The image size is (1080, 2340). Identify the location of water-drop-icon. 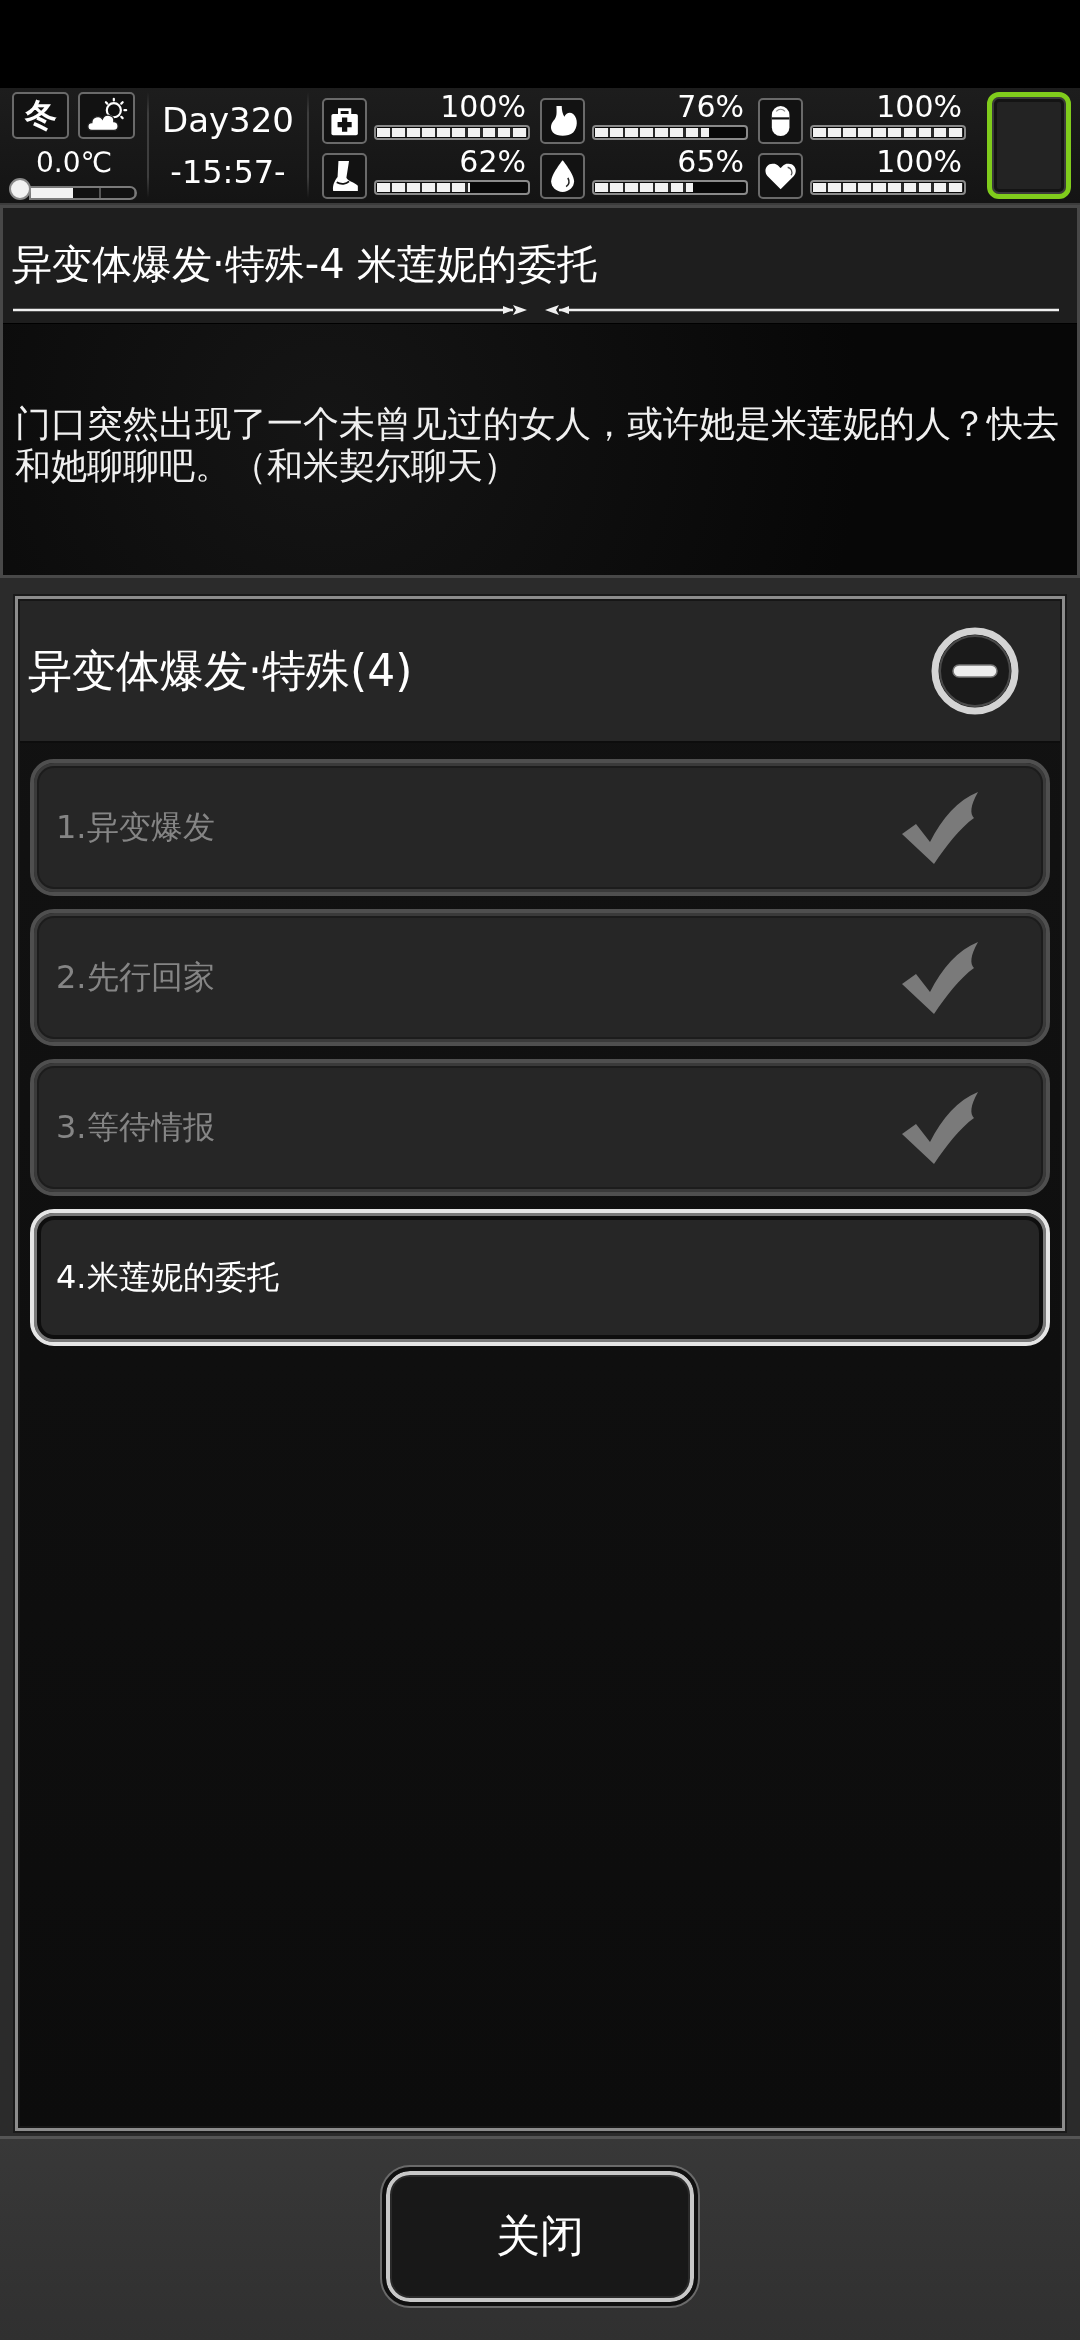
(562, 176).